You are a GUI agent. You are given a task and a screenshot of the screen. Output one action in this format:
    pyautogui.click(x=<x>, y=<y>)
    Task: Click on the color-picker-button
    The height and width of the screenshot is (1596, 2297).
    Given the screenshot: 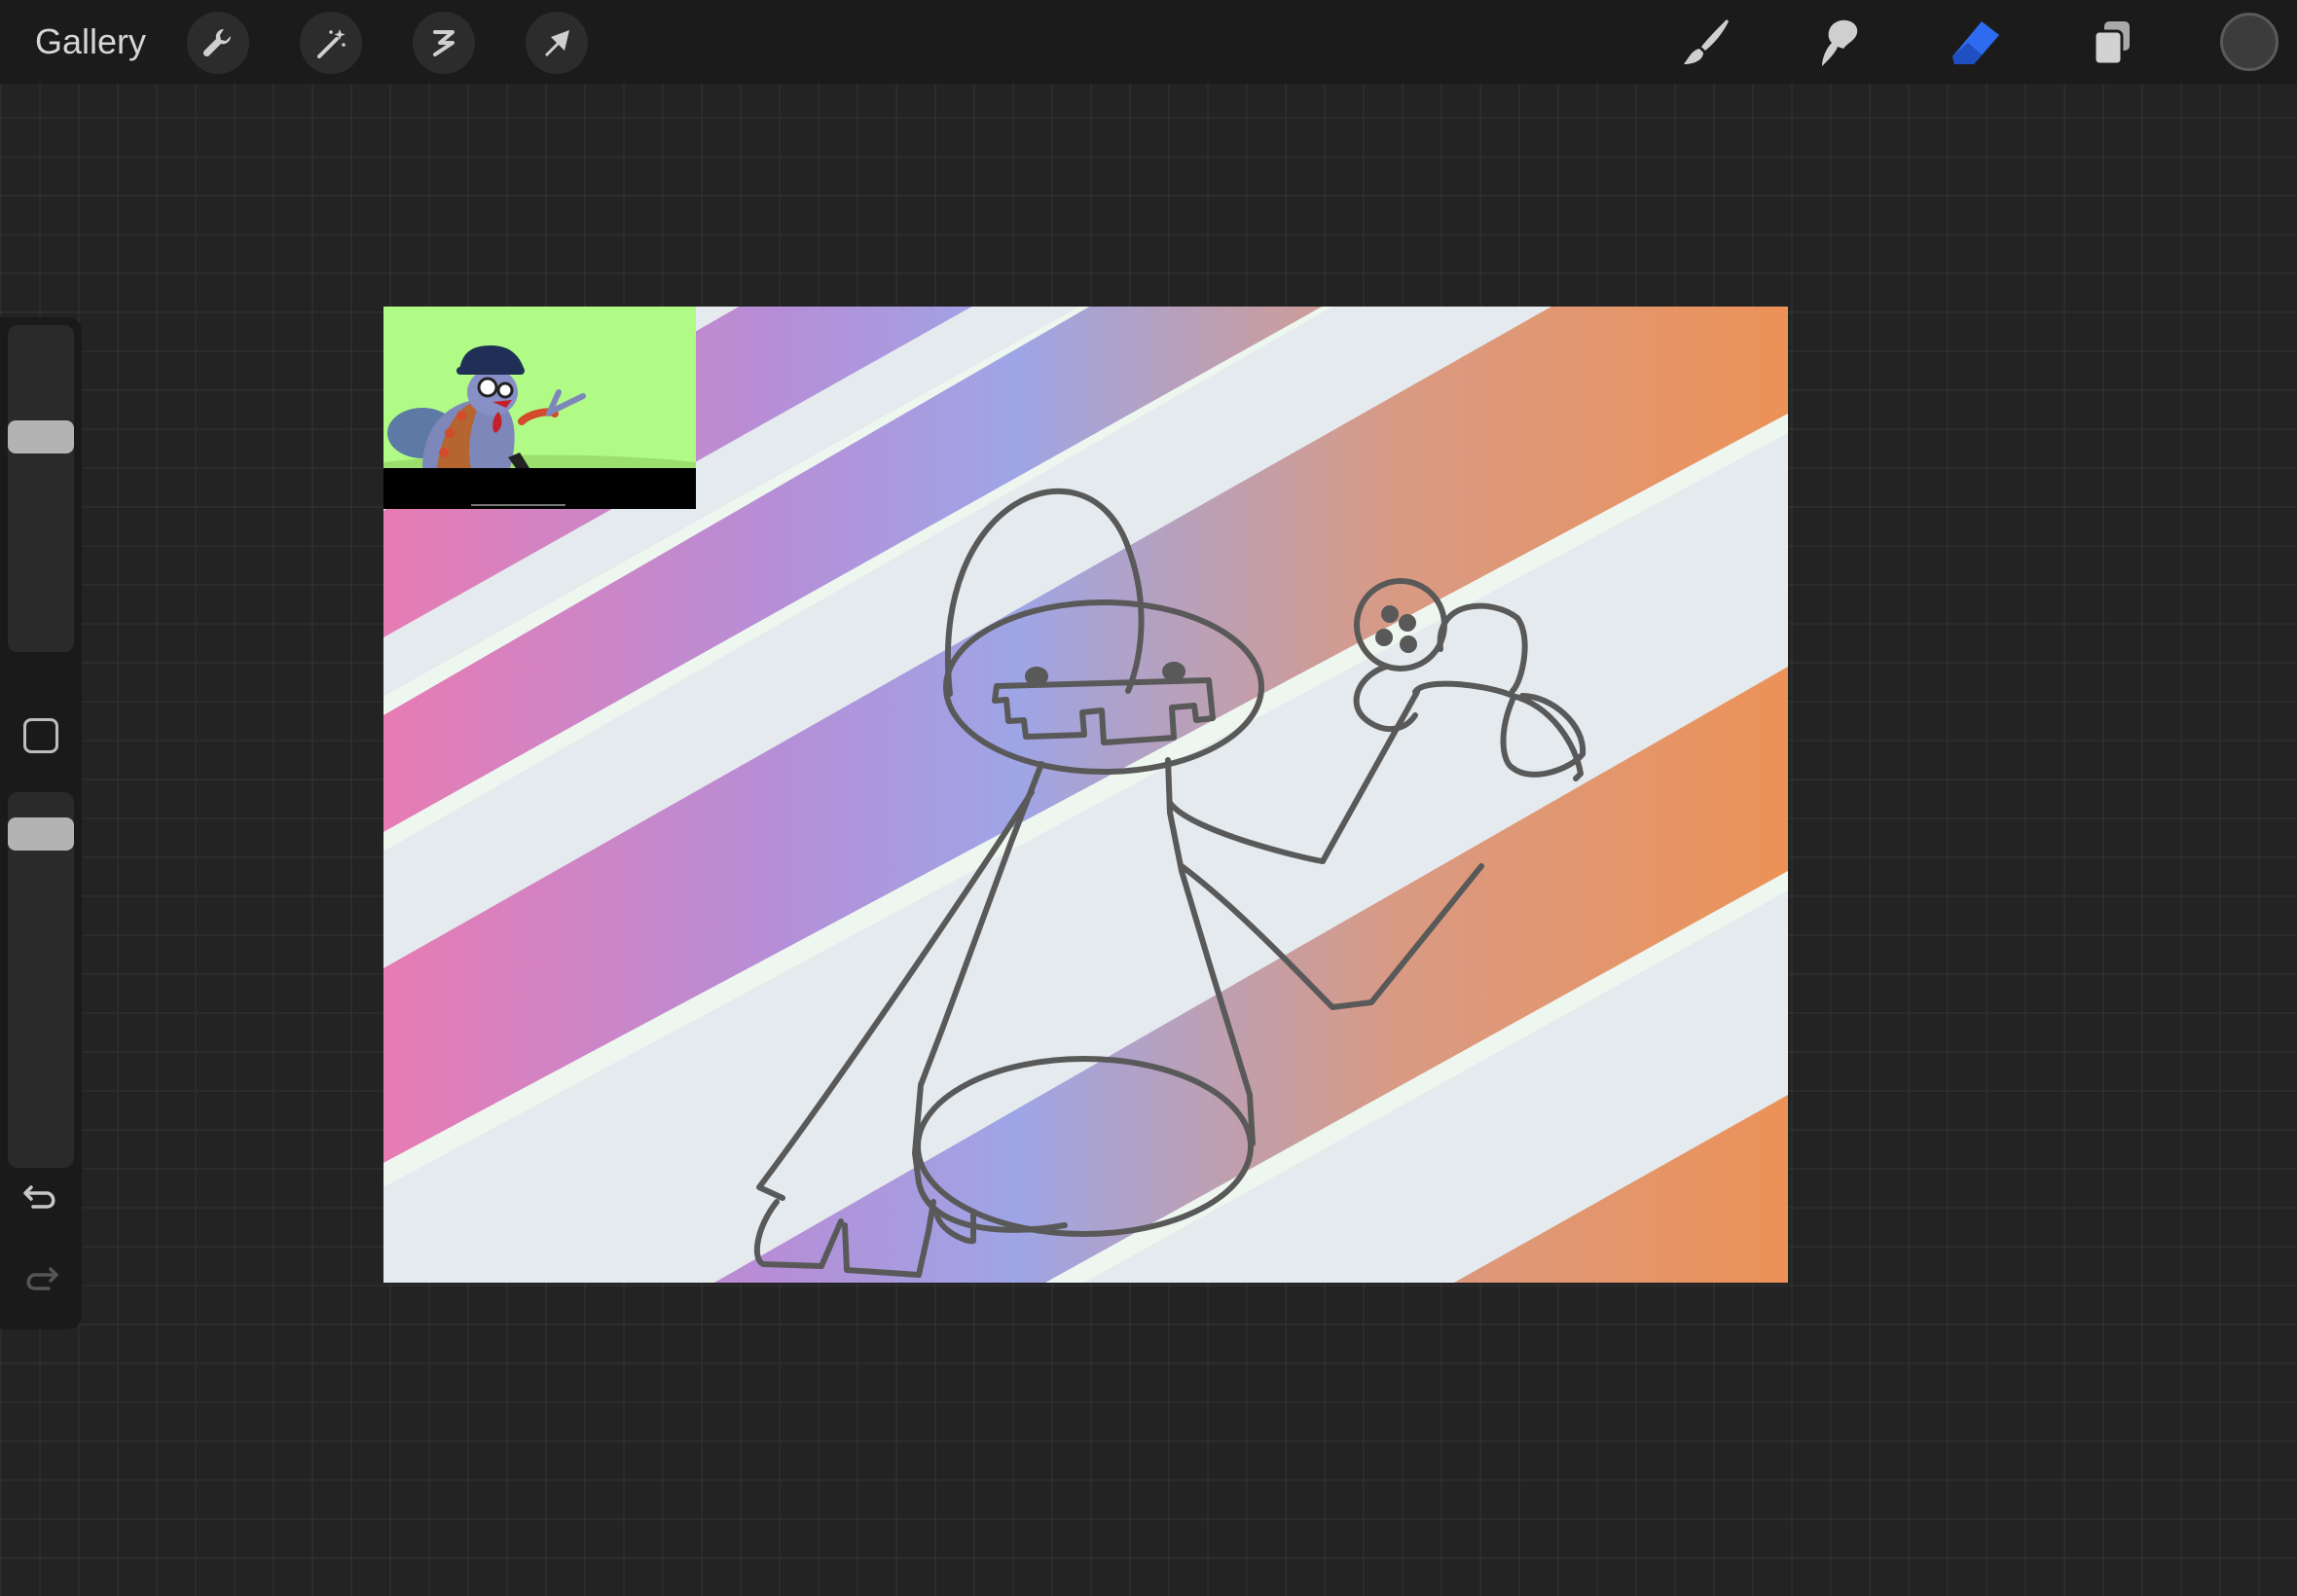 What is the action you would take?
    pyautogui.click(x=2250, y=42)
    